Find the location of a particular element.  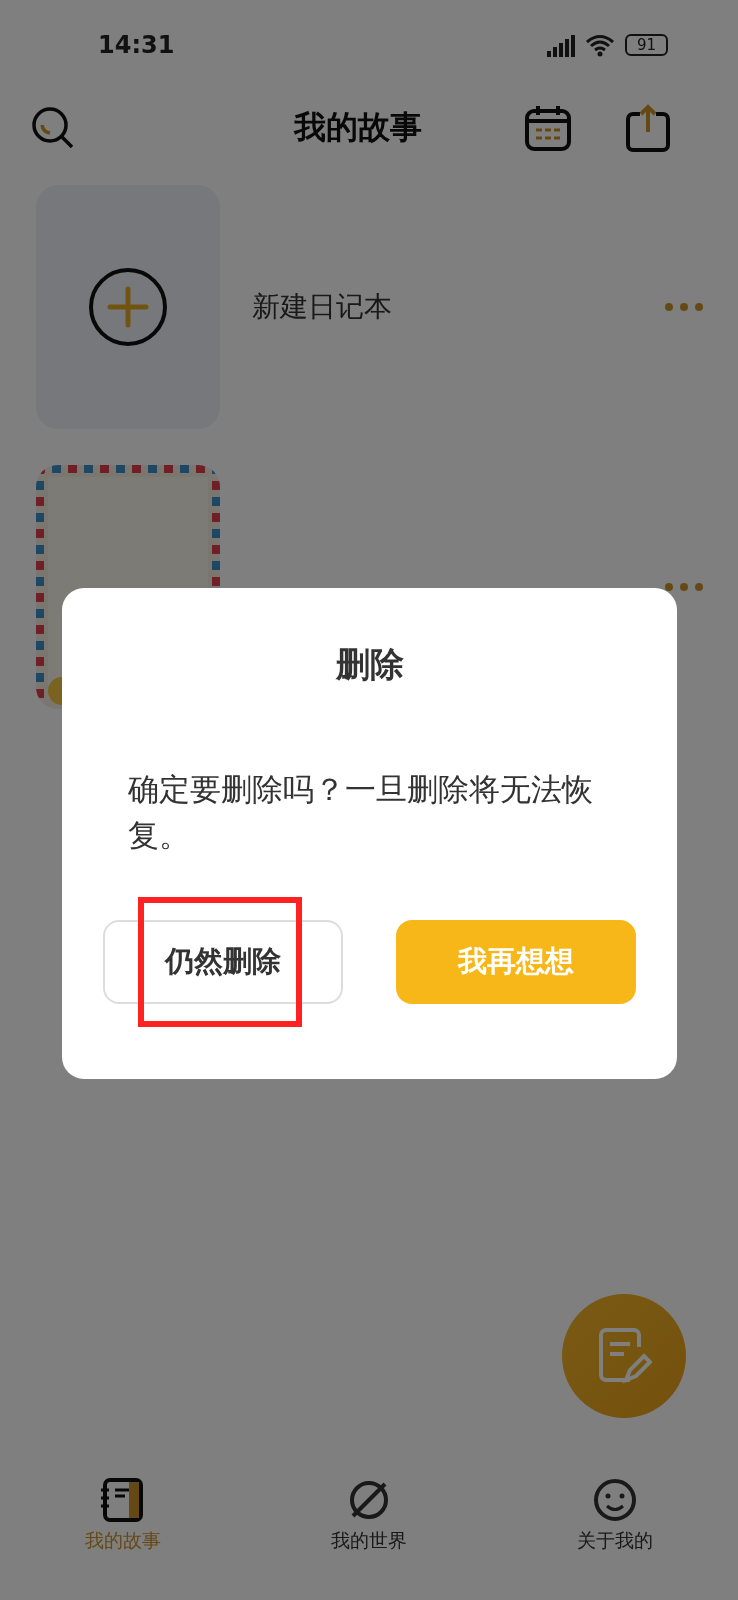

share-button is located at coordinates (648, 128).